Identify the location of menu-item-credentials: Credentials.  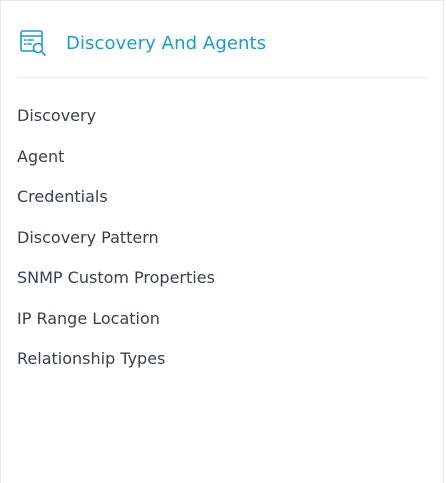
(116, 202).